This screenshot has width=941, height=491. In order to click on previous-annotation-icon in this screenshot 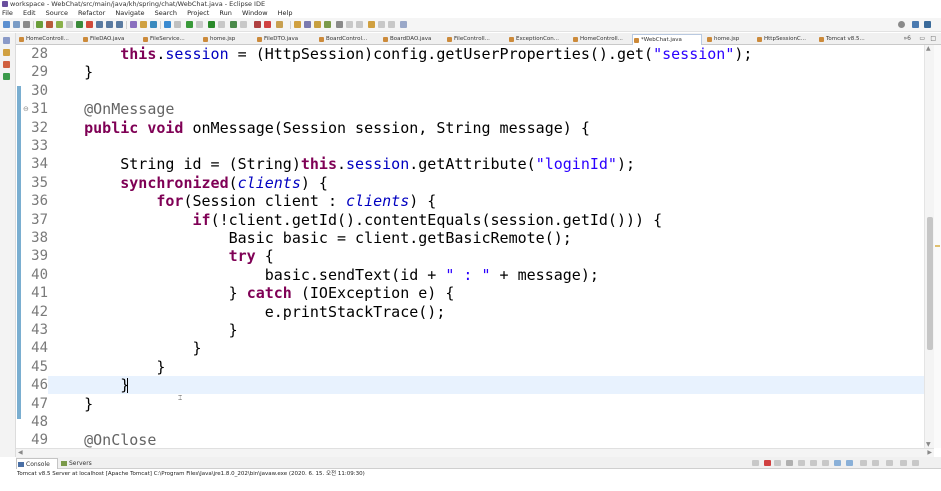, I will do `click(359, 24)`.